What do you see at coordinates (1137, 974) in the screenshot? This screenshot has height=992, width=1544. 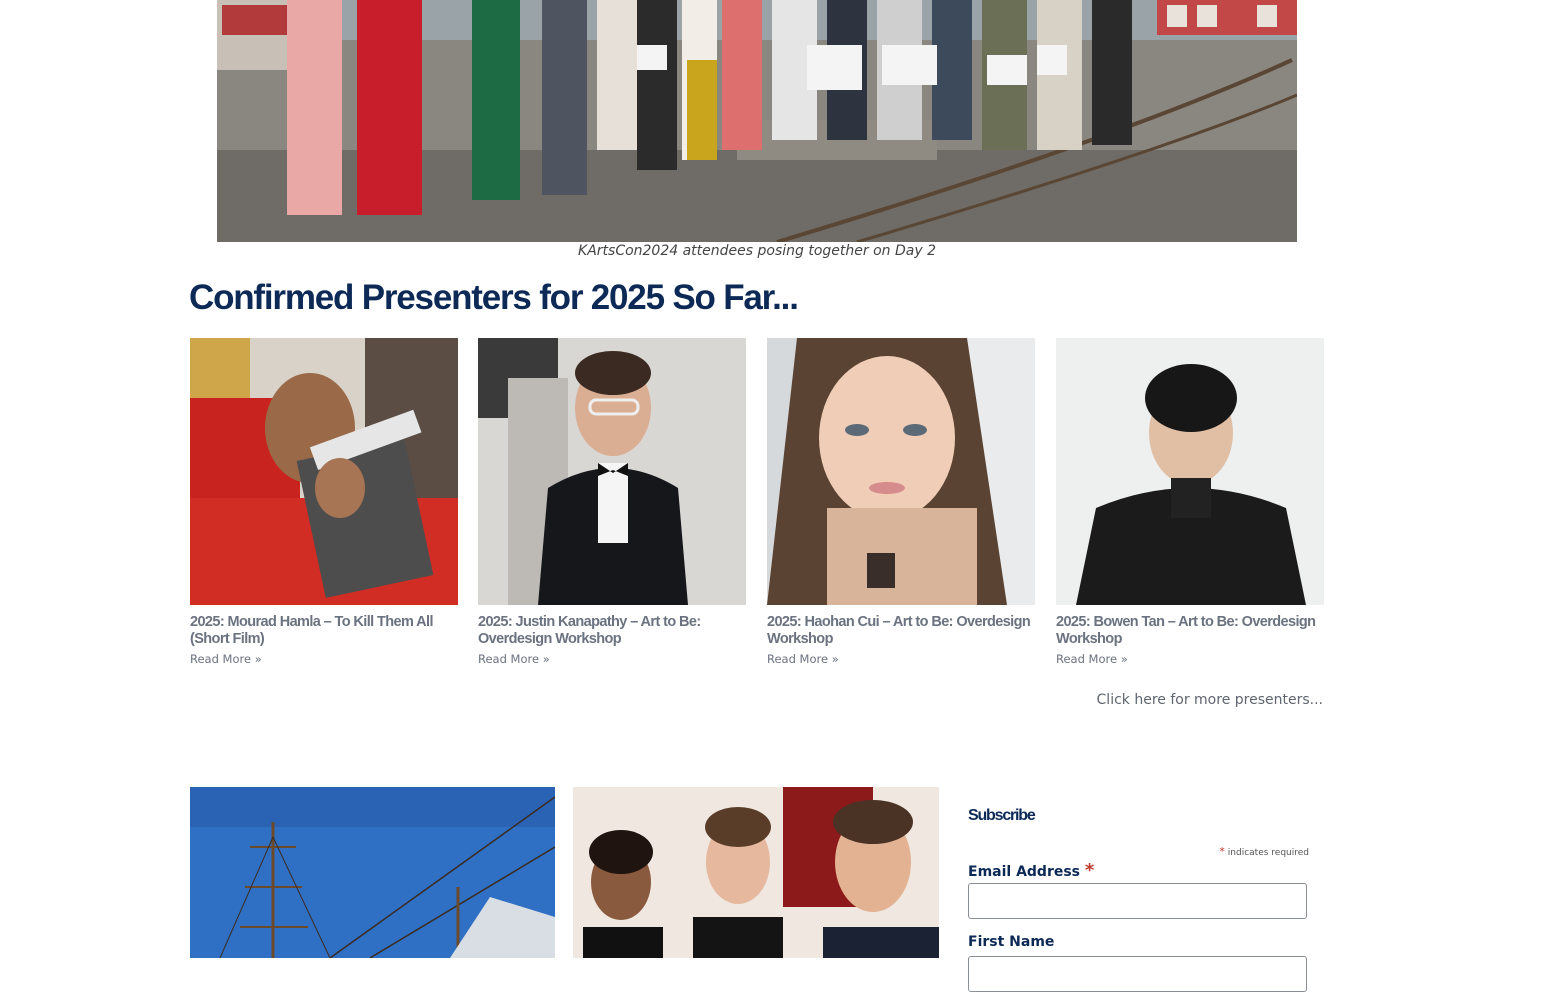 I see `first-name-field` at bounding box center [1137, 974].